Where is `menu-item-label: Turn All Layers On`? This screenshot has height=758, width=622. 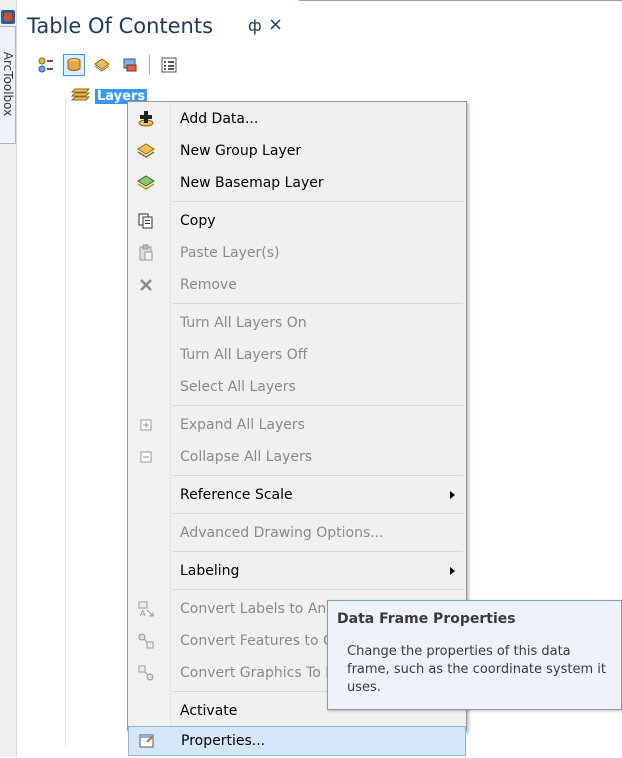 menu-item-label: Turn All Layers On is located at coordinates (243, 323).